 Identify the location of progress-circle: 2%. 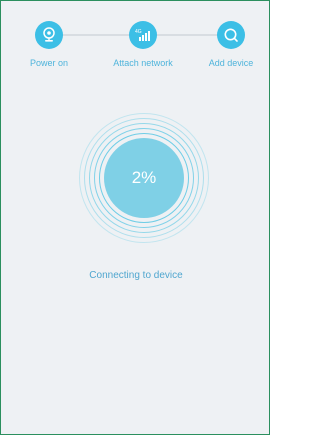
(144, 178).